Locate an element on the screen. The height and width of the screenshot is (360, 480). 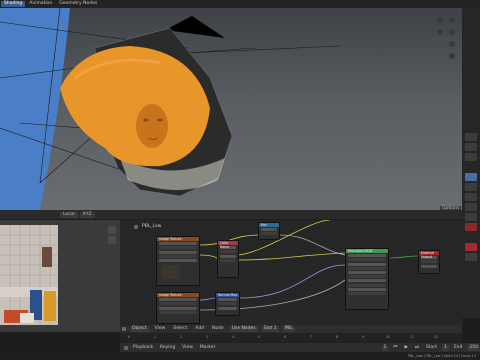
node-title: Principled BSDF is located at coordinates (367, 251).